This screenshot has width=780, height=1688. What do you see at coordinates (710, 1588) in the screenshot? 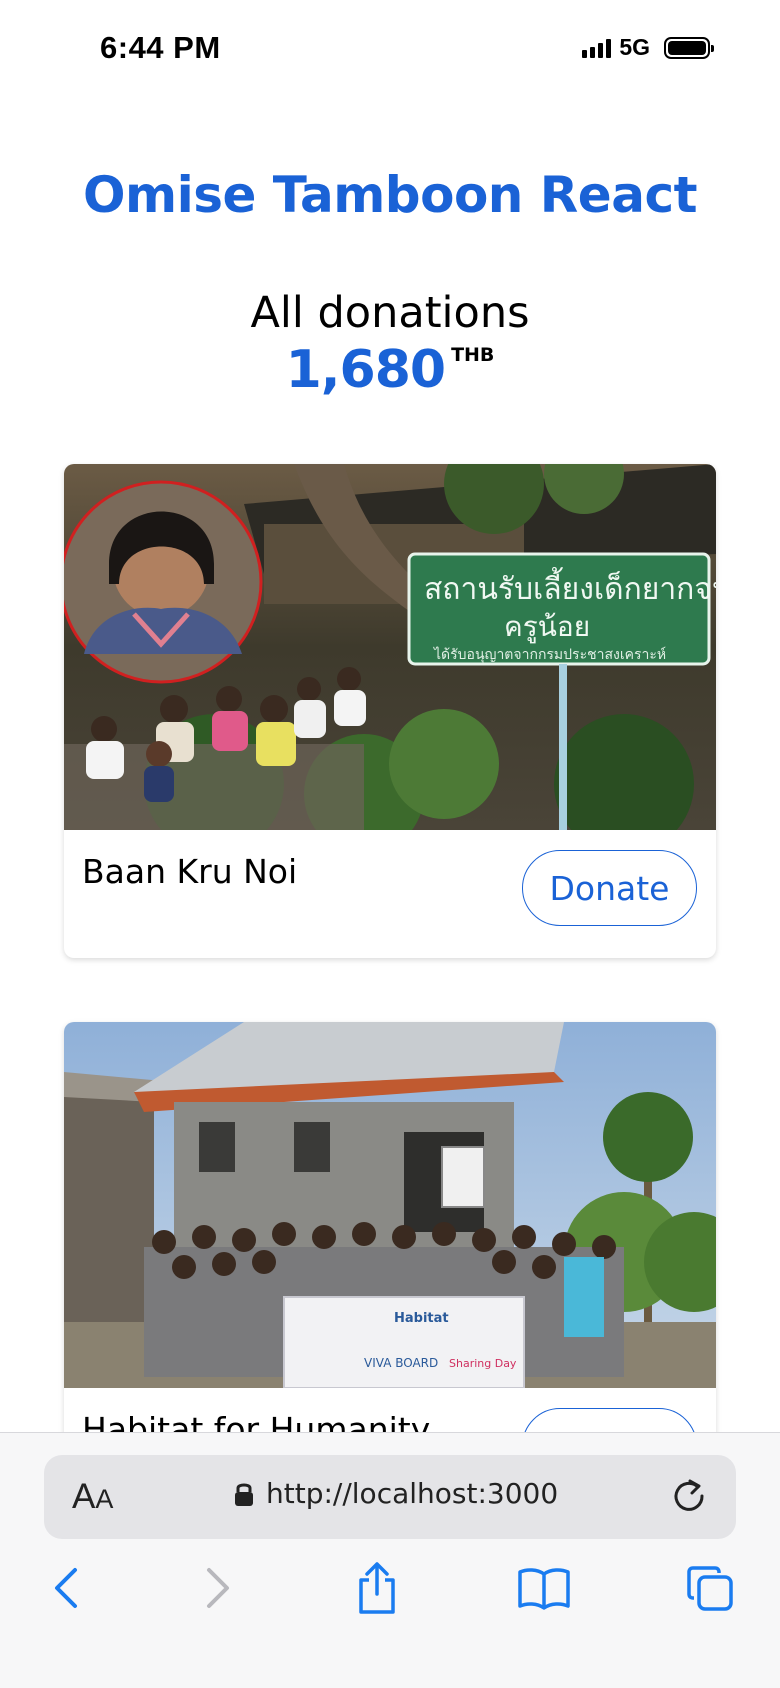
I see `tabs-icon` at bounding box center [710, 1588].